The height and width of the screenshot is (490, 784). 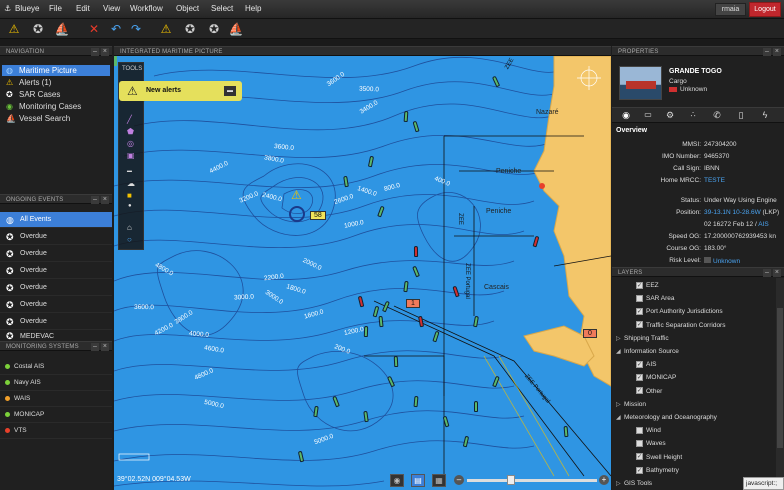 What do you see at coordinates (542, 186) in the screenshot?
I see `port-marker` at bounding box center [542, 186].